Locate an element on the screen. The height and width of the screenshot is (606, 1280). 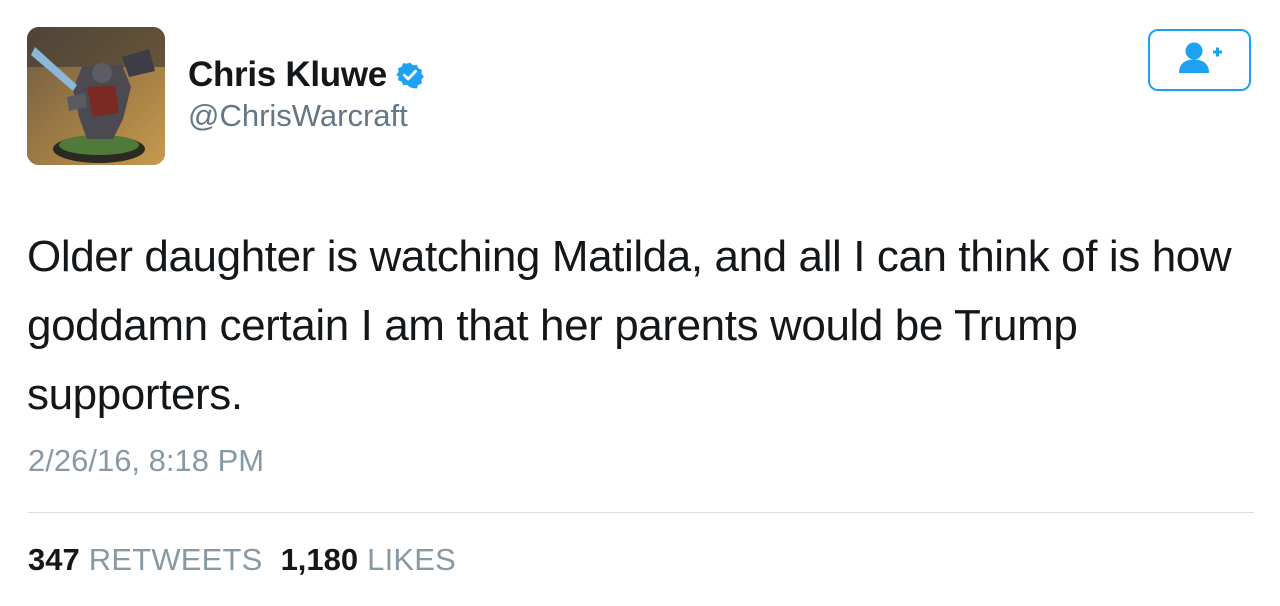
follow-button is located at coordinates (1199, 60).